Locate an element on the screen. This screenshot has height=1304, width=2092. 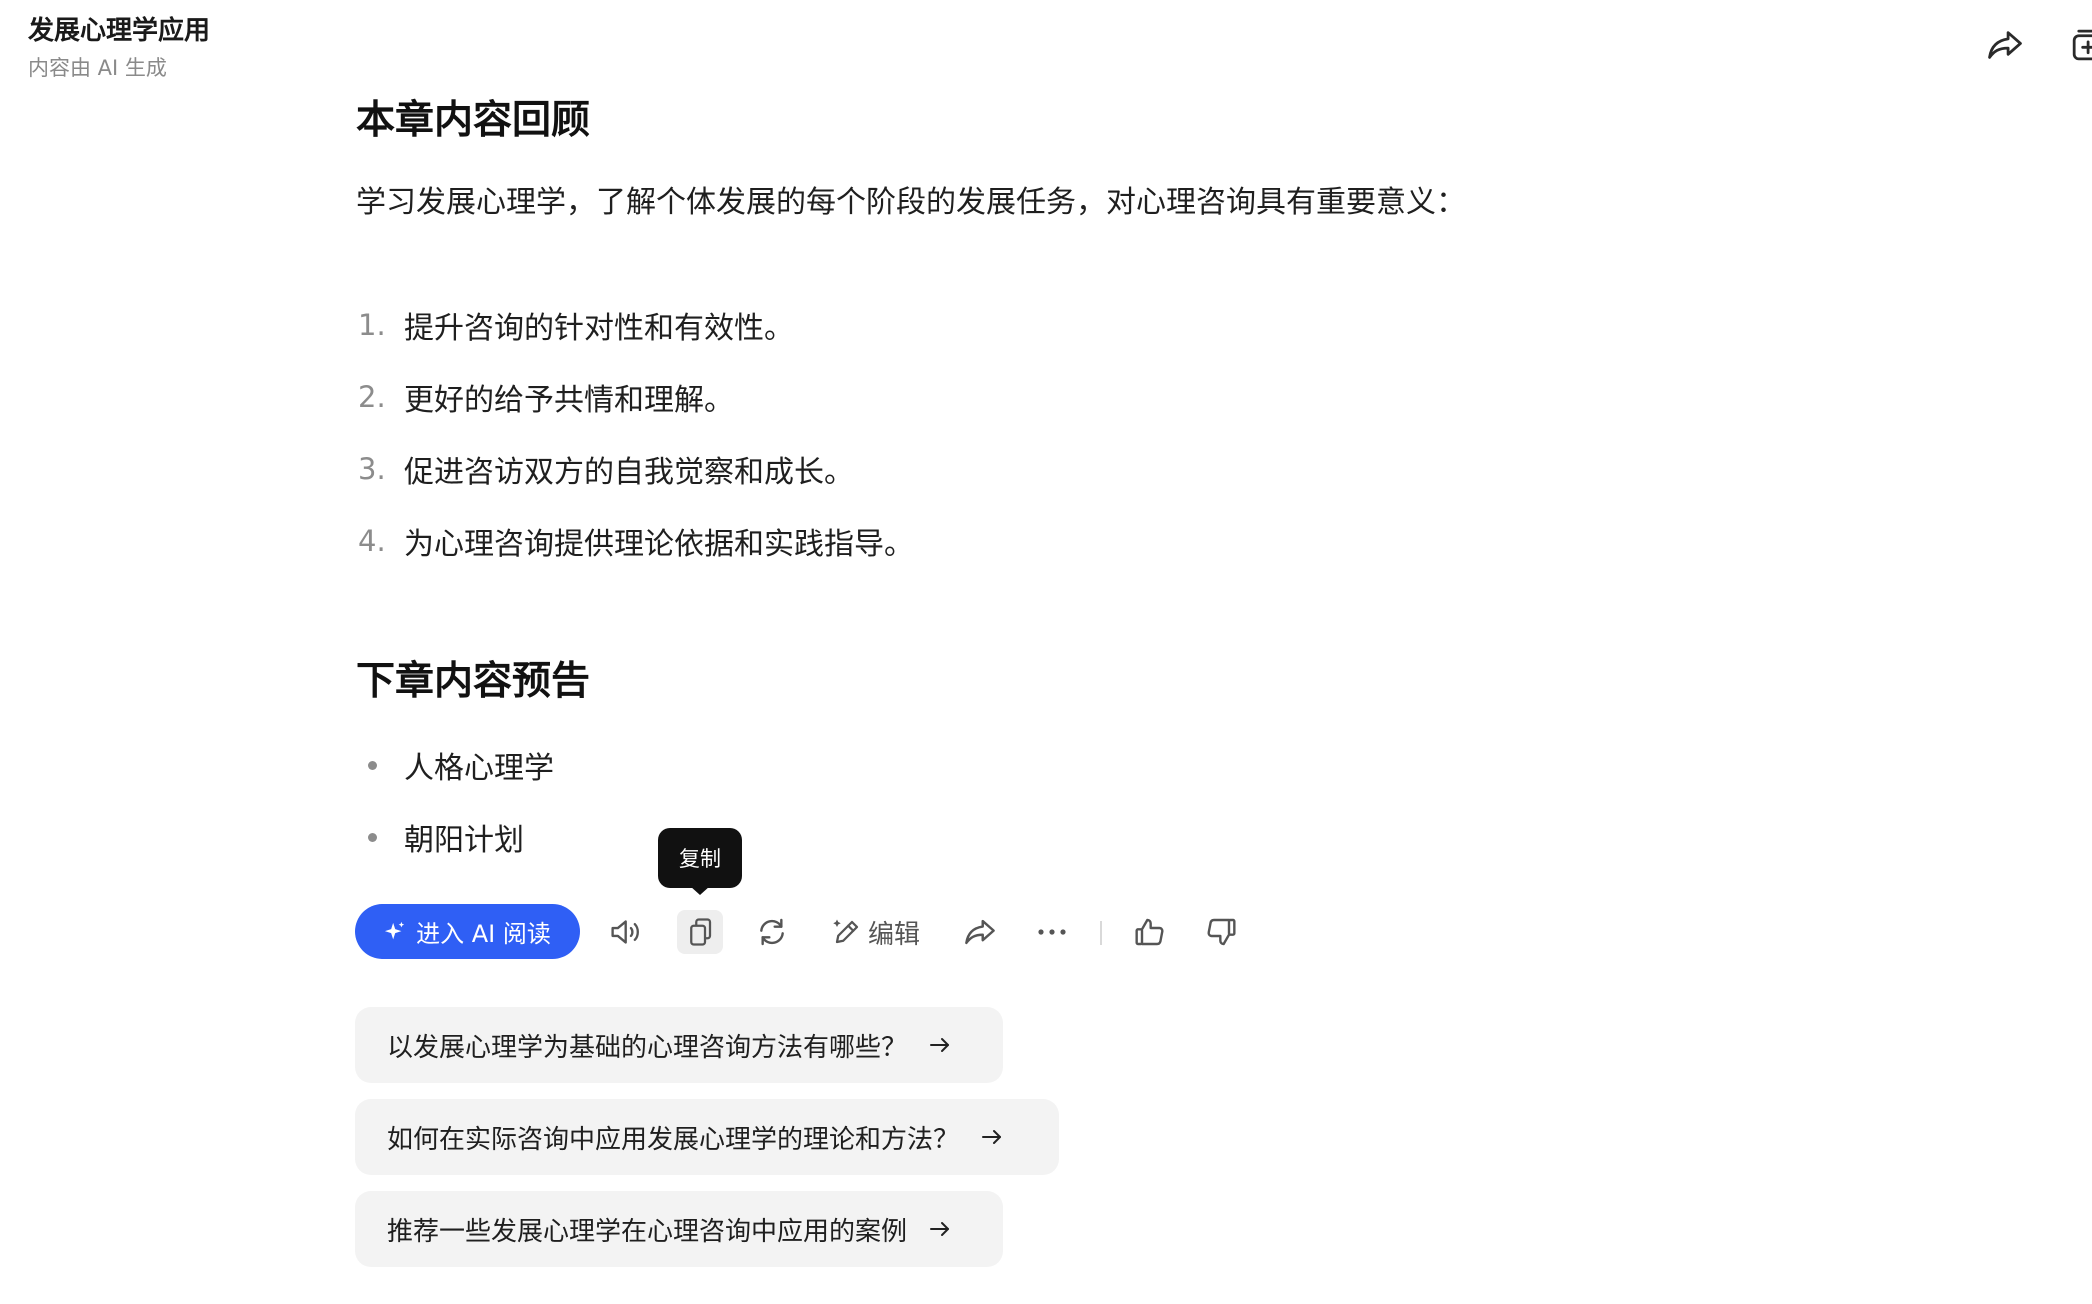
list-item-text: 人格心理学 is located at coordinates (479, 768).